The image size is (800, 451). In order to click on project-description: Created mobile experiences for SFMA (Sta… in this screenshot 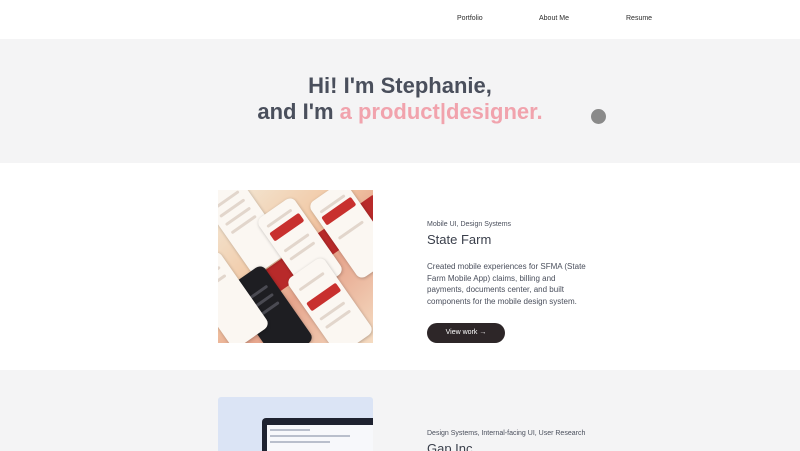, I will do `click(506, 284)`.